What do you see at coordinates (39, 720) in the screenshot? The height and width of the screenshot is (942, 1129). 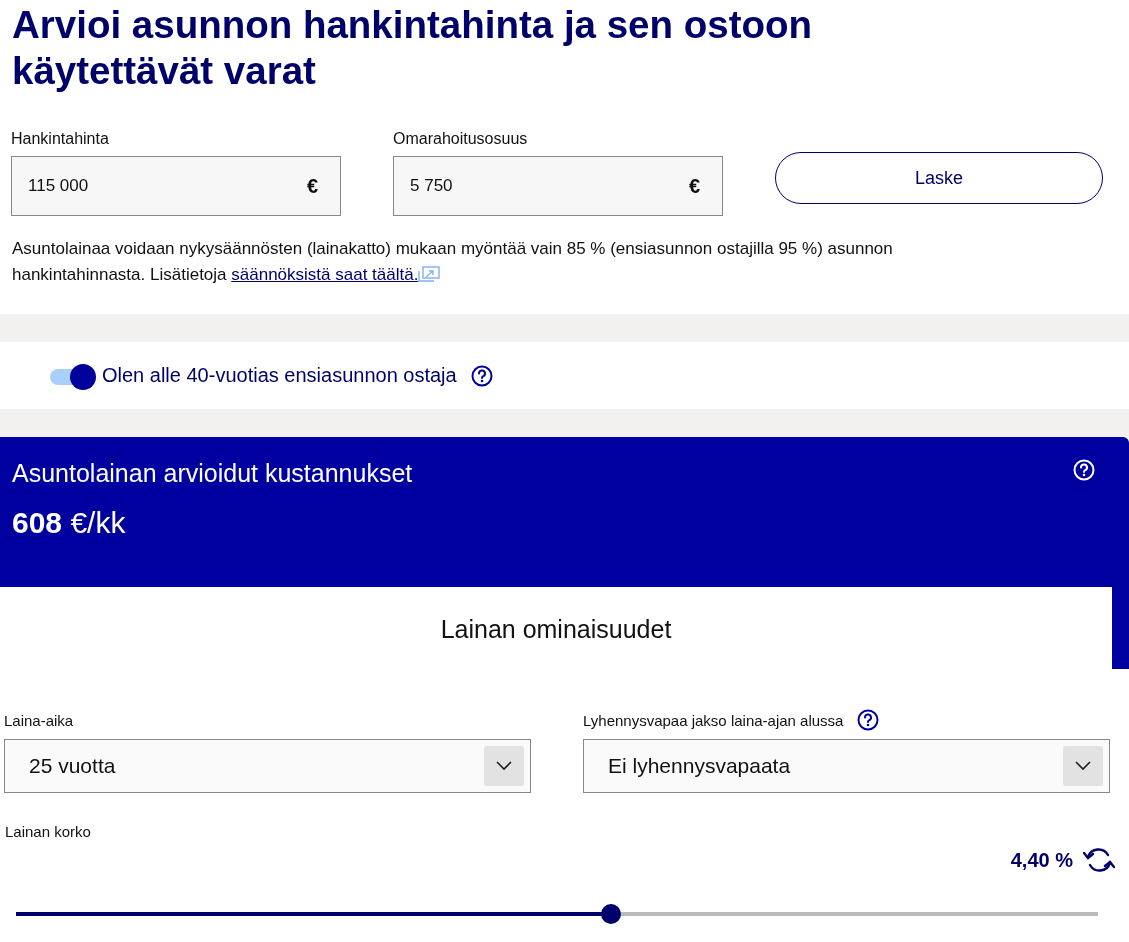 I see `field-label: Laina-aika` at bounding box center [39, 720].